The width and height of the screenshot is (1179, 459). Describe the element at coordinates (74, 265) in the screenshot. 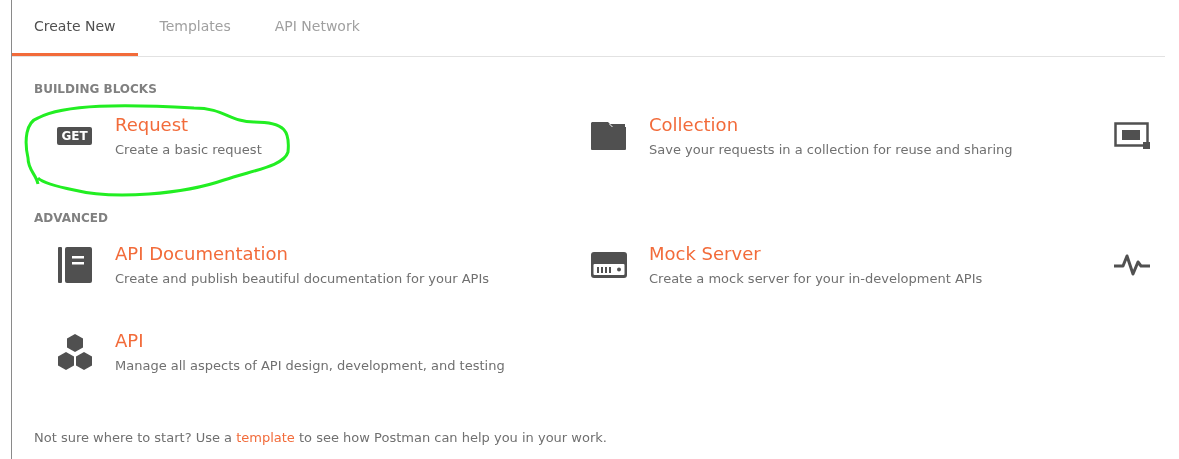

I see `book-icon` at that location.